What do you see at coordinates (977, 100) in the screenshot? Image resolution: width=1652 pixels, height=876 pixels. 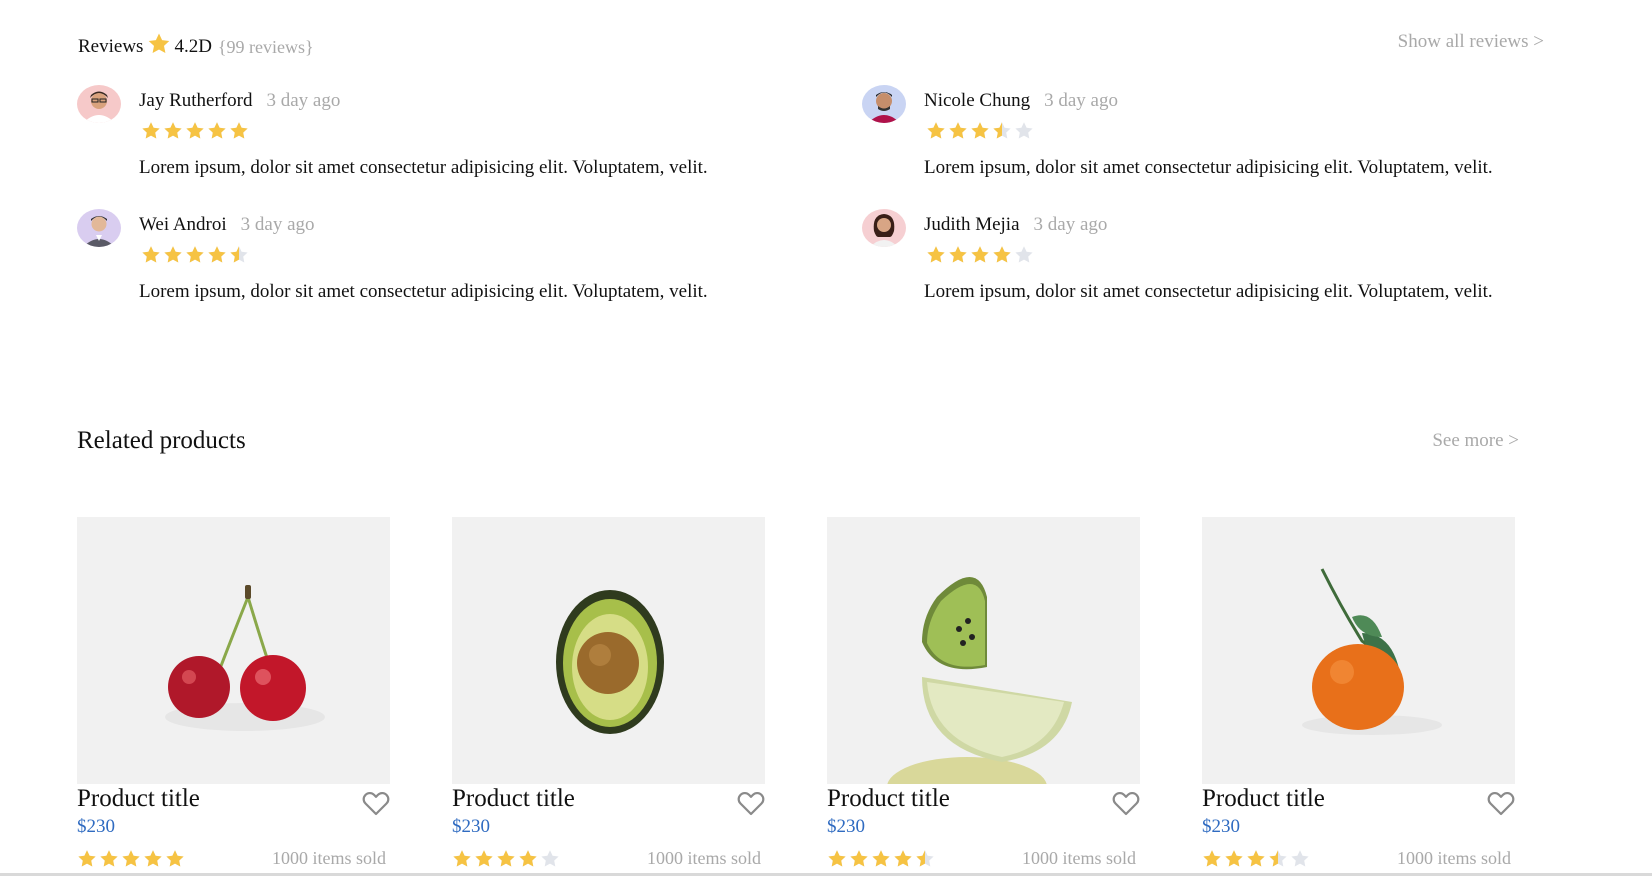 I see `reviewer-name: Nicole Chung` at bounding box center [977, 100].